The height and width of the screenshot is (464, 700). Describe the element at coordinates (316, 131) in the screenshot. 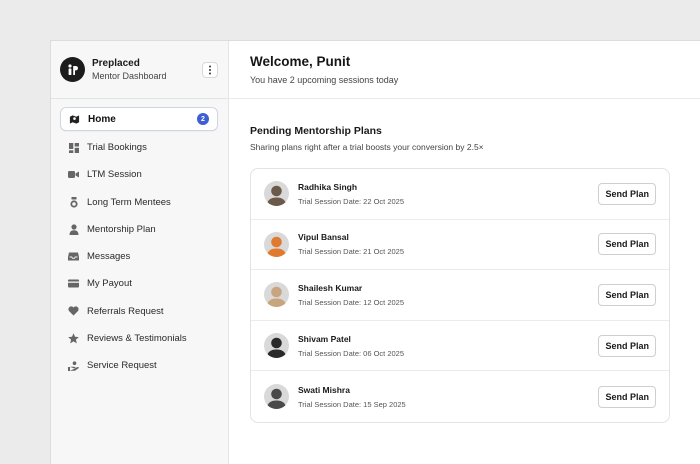

I see `section-title: Pending Mentorship Plans` at that location.